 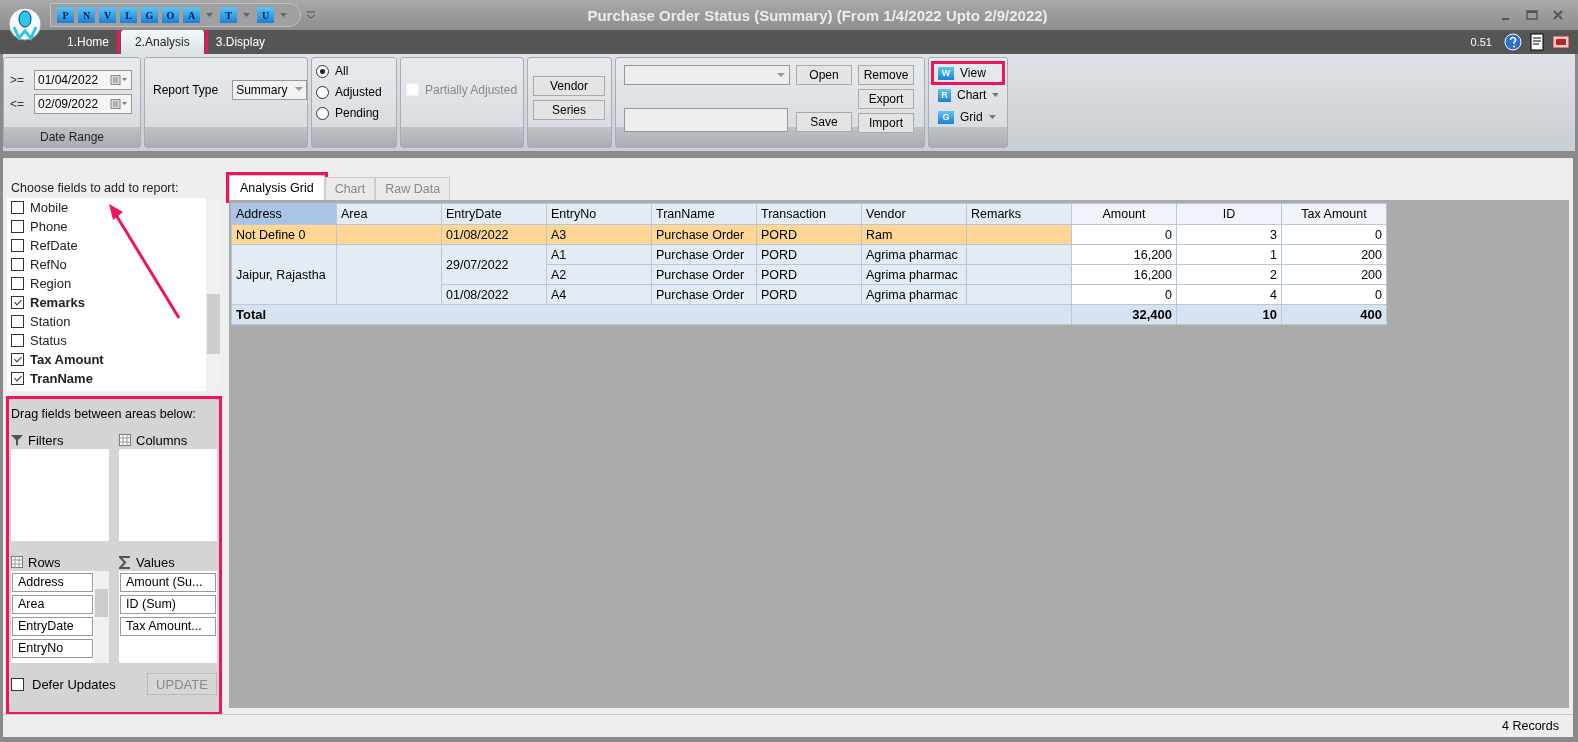 I want to click on field-checkbox: RefDate, so click(x=108, y=245).